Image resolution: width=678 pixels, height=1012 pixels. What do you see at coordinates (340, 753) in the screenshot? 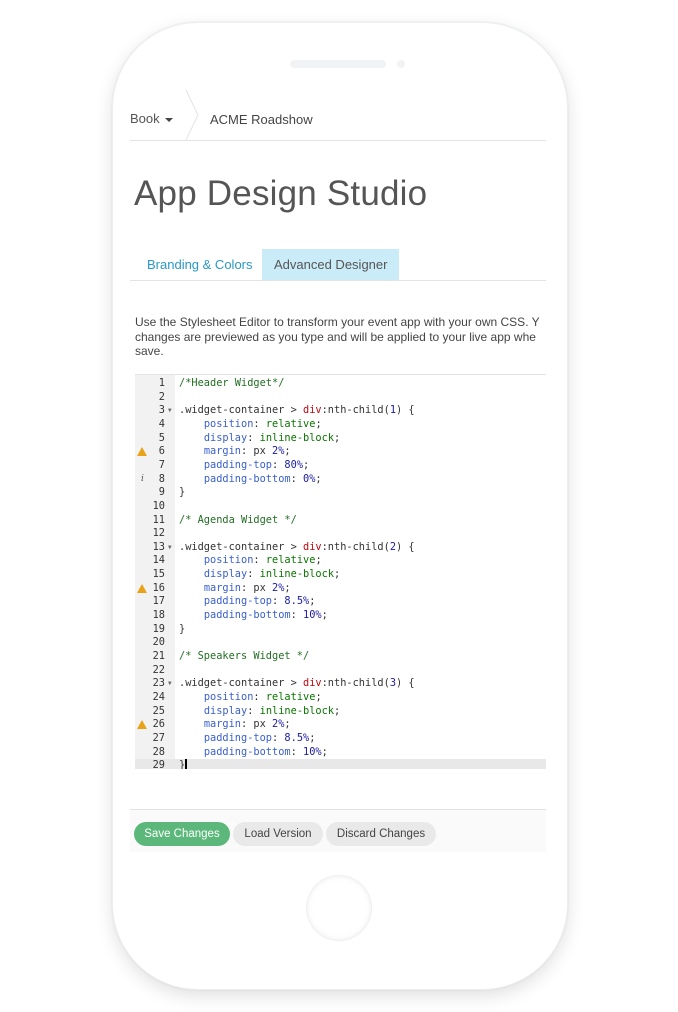
I see `code-line: 28 padding-bottom: 10%;` at bounding box center [340, 753].